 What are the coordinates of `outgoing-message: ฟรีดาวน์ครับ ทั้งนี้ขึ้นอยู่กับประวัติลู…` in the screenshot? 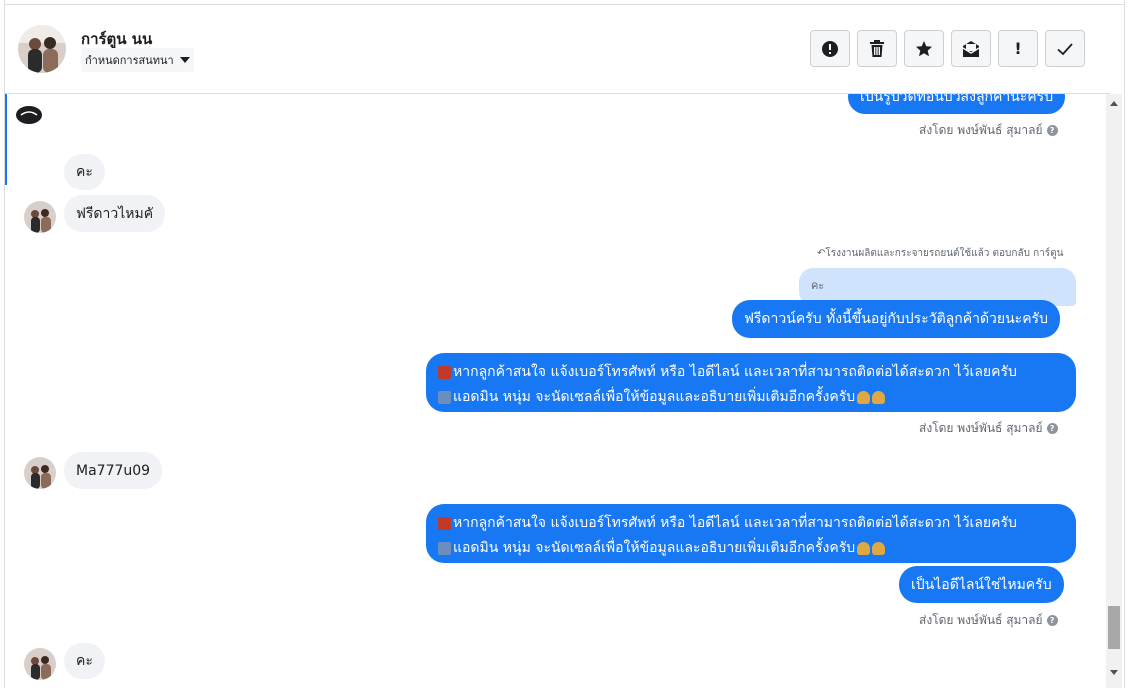 It's located at (896, 319).